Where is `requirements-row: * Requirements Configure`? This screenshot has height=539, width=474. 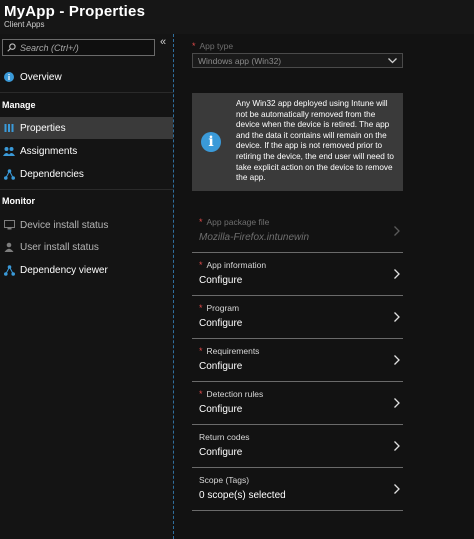 requirements-row: * Requirements Configure is located at coordinates (297, 360).